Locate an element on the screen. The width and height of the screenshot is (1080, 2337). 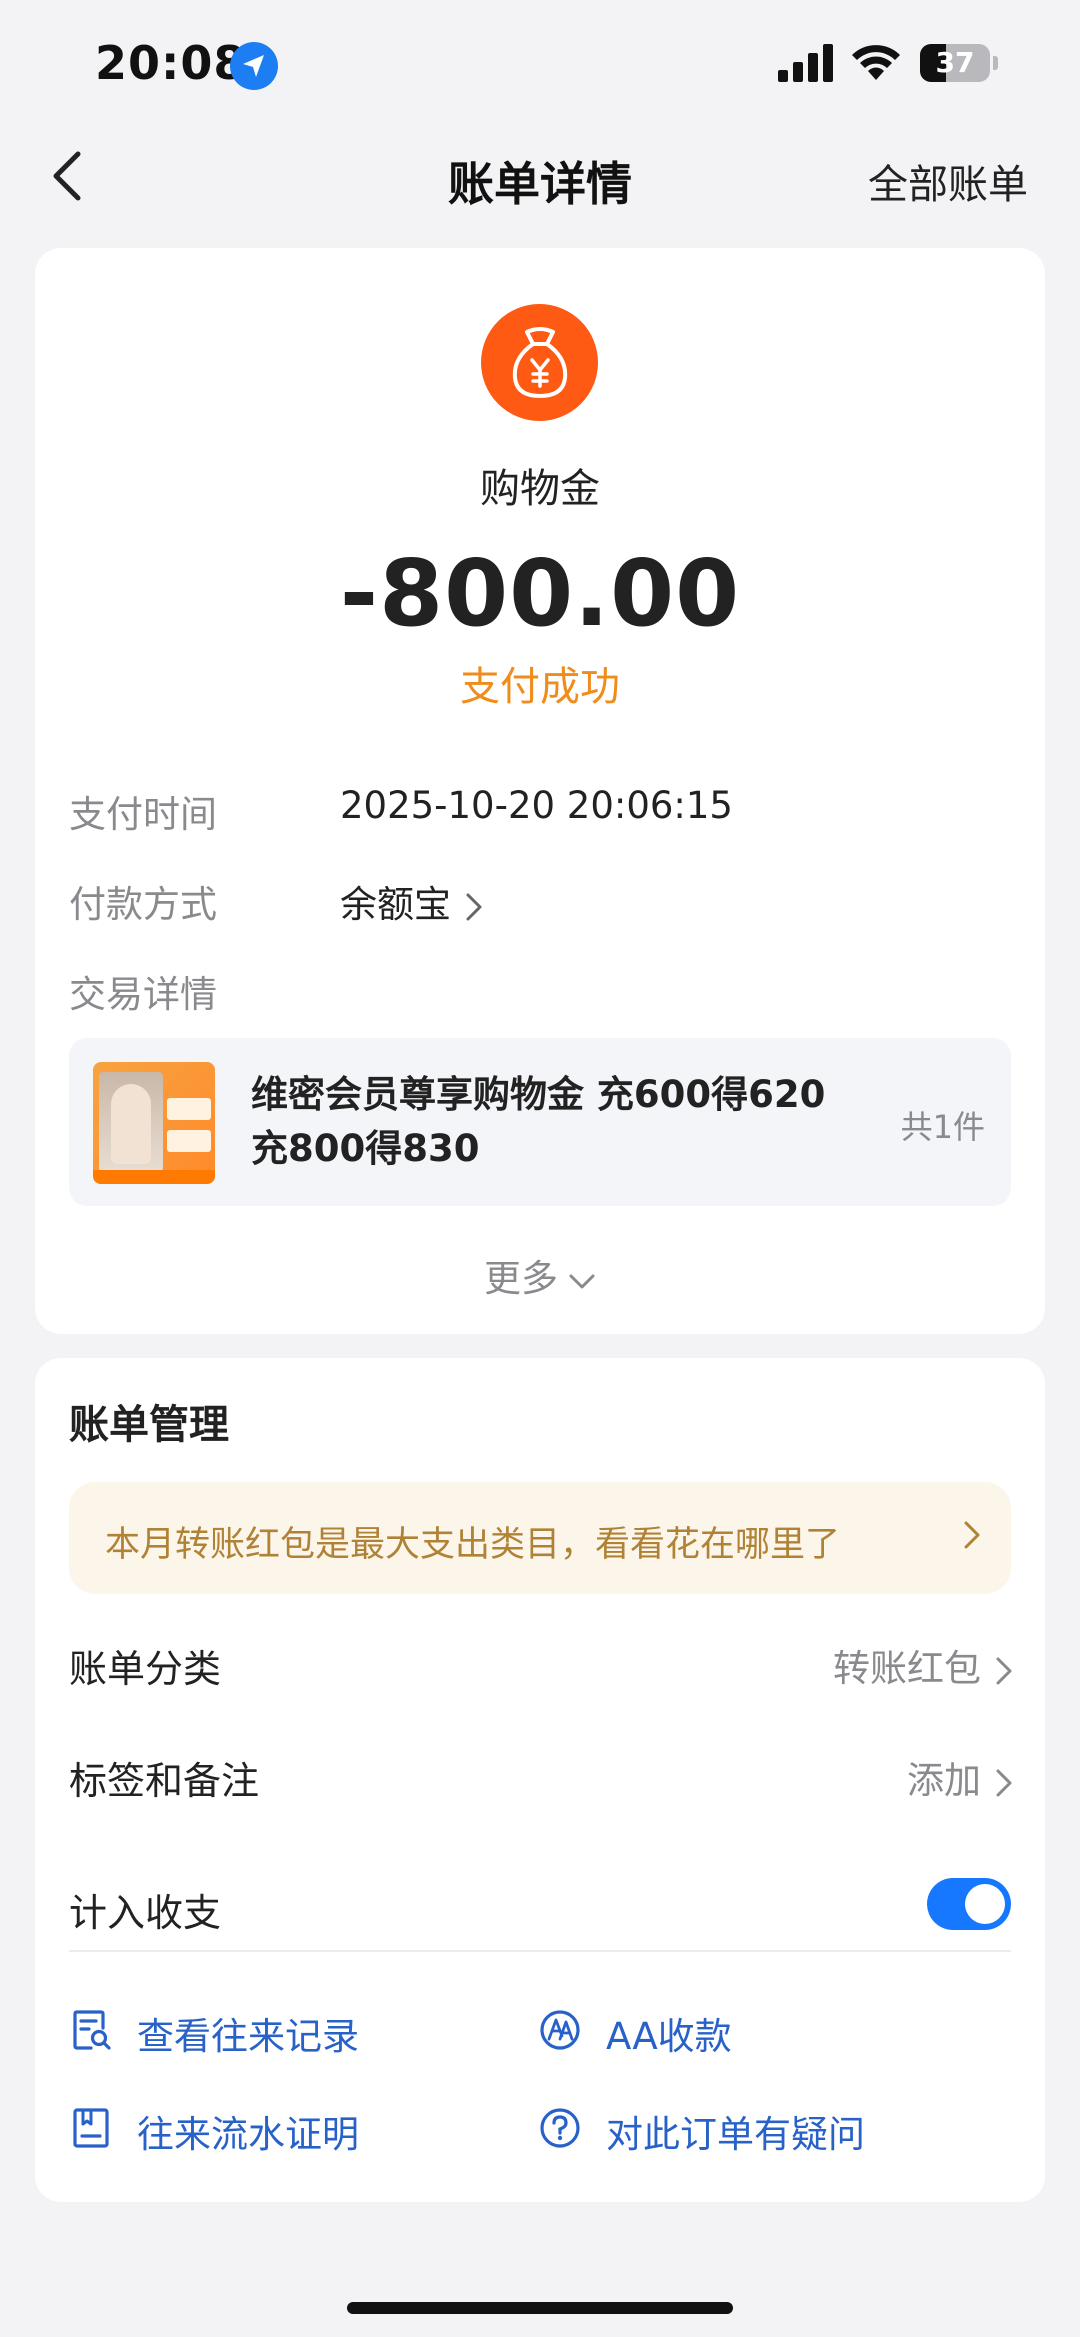
product-thumbnail is located at coordinates (154, 1123).